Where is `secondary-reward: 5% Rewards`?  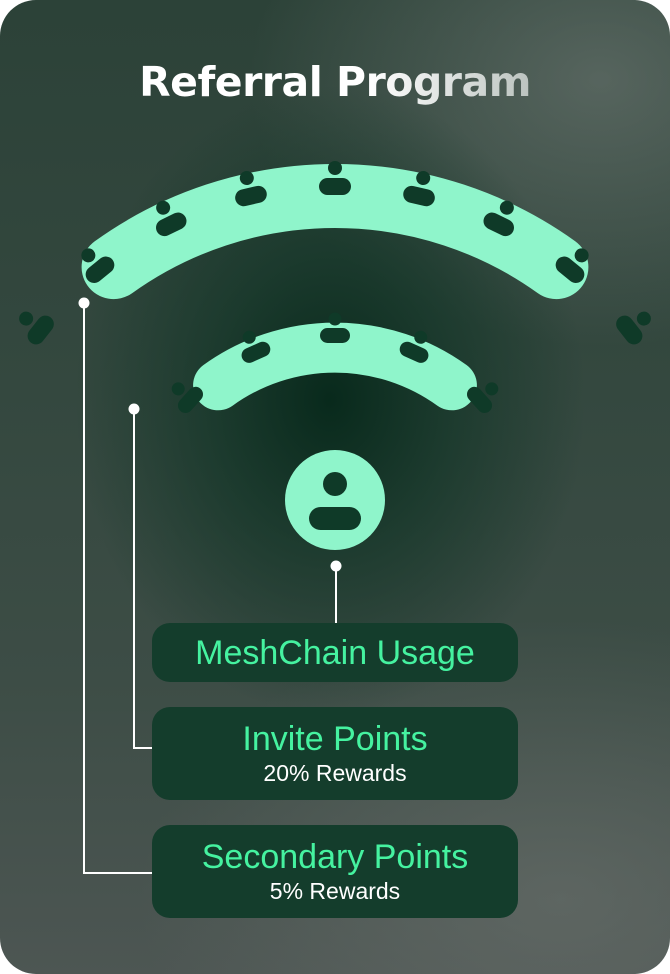
secondary-reward: 5% Rewards is located at coordinates (335, 891).